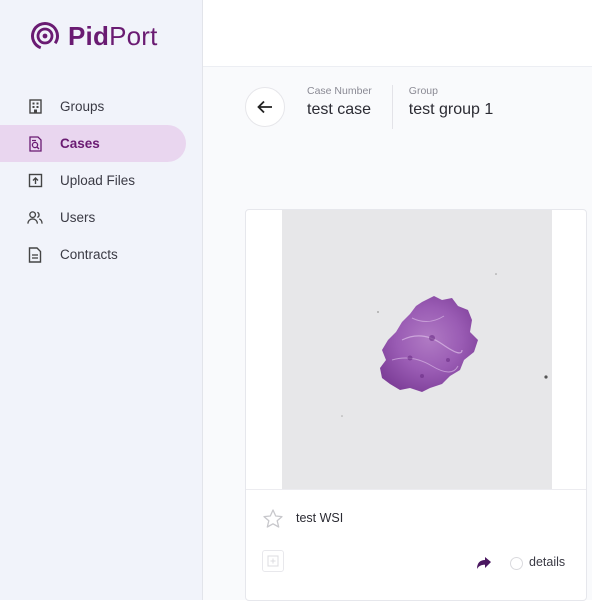 This screenshot has height=601, width=592. I want to click on sidebar-item-upload-files: Upload Files, so click(101, 180).